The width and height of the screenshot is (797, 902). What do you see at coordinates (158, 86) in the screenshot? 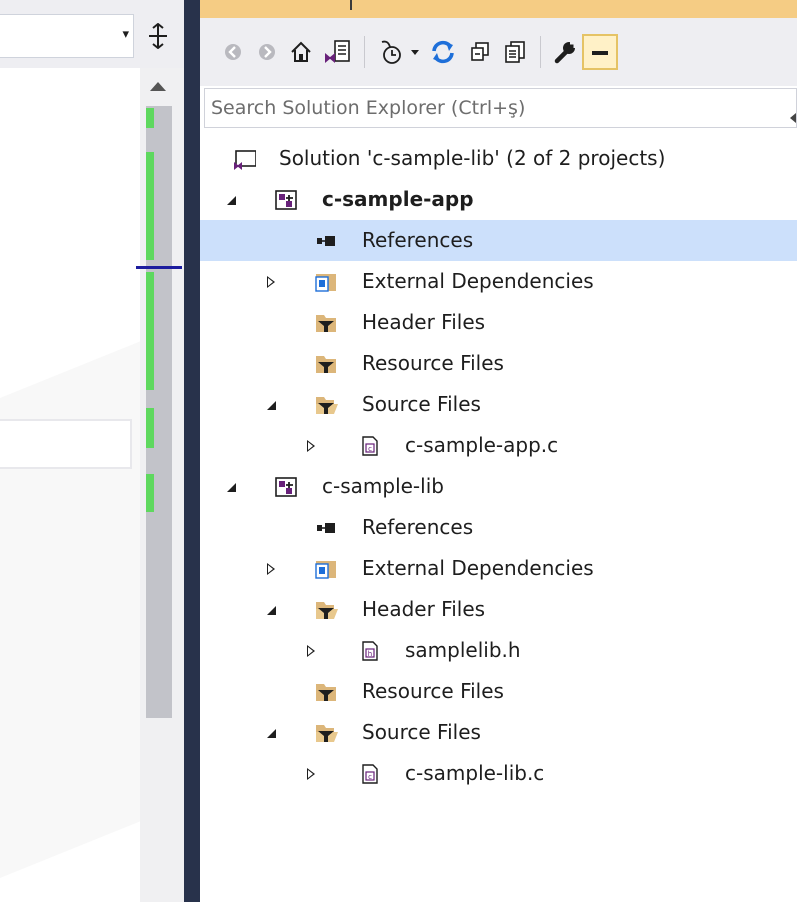
I see `scroll-up-arrow-icon` at bounding box center [158, 86].